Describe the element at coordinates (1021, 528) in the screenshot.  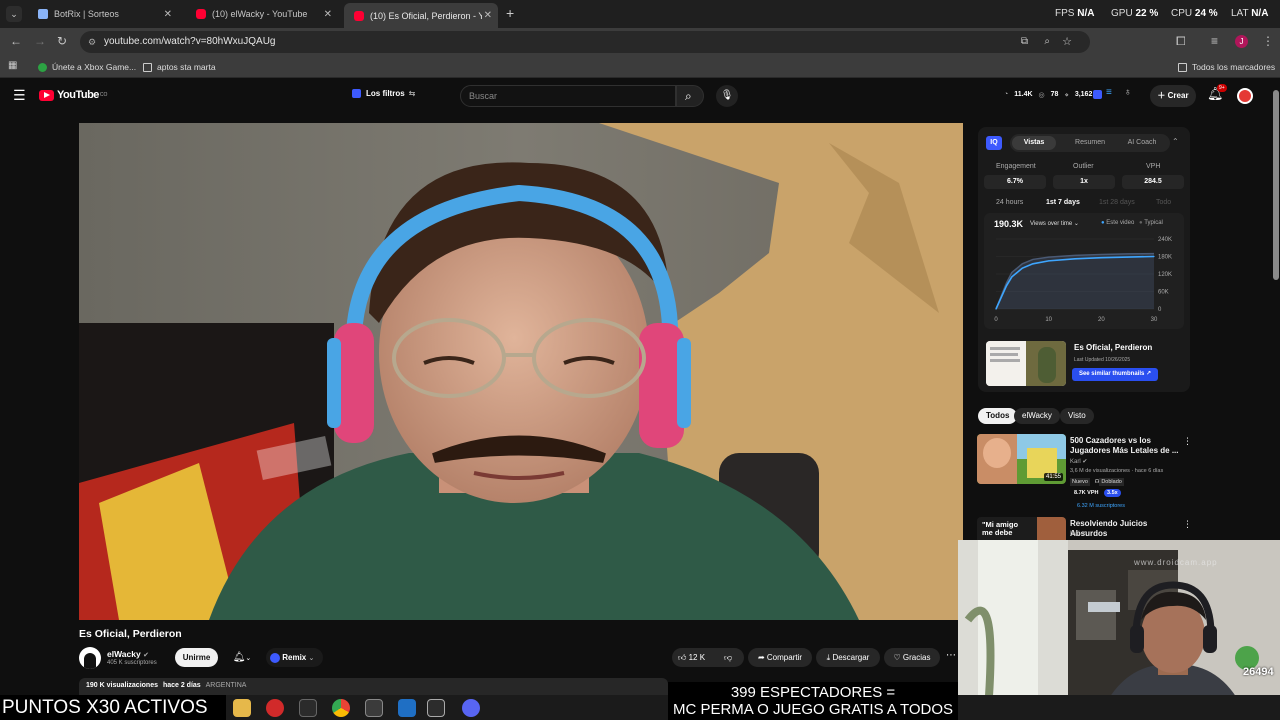
I see `rec-thumbnail: "Mi amigo me debe` at that location.